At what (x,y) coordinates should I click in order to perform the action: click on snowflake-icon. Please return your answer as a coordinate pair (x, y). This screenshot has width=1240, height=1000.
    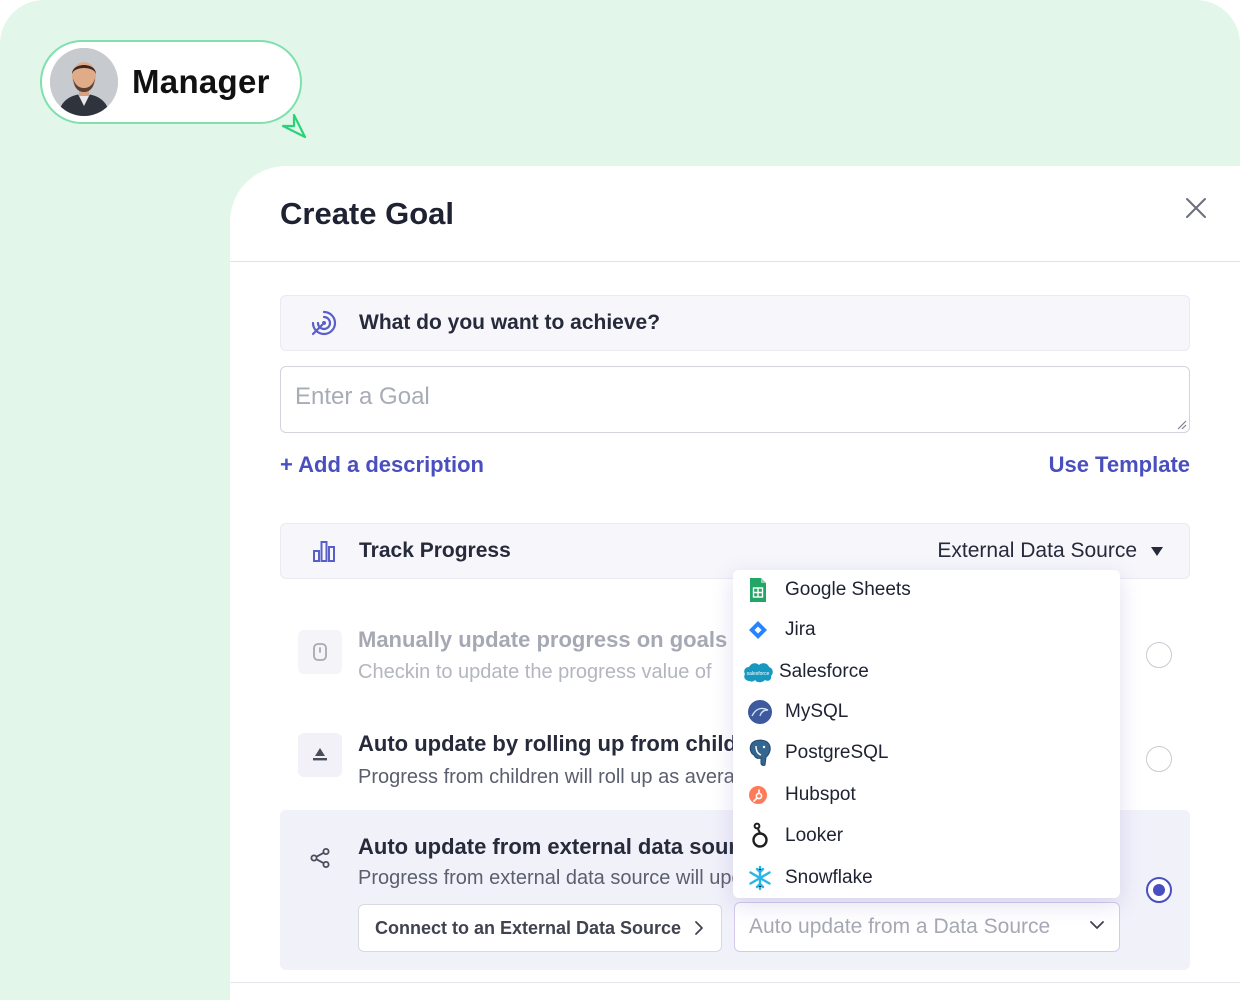
    Looking at the image, I should click on (760, 878).